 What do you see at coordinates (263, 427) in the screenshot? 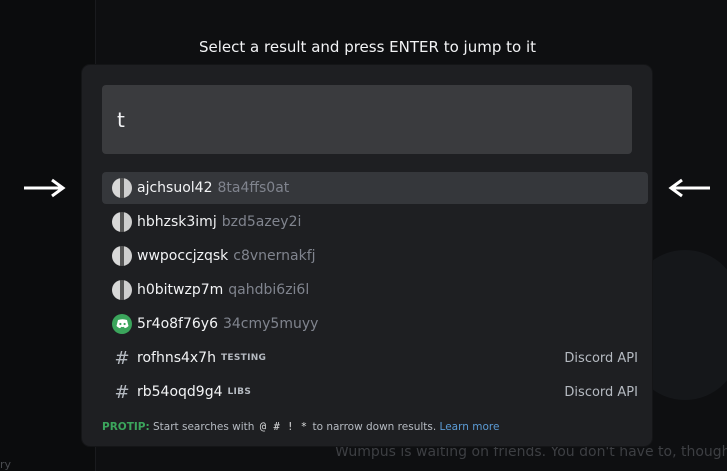
I see `protip-symbol: @` at bounding box center [263, 427].